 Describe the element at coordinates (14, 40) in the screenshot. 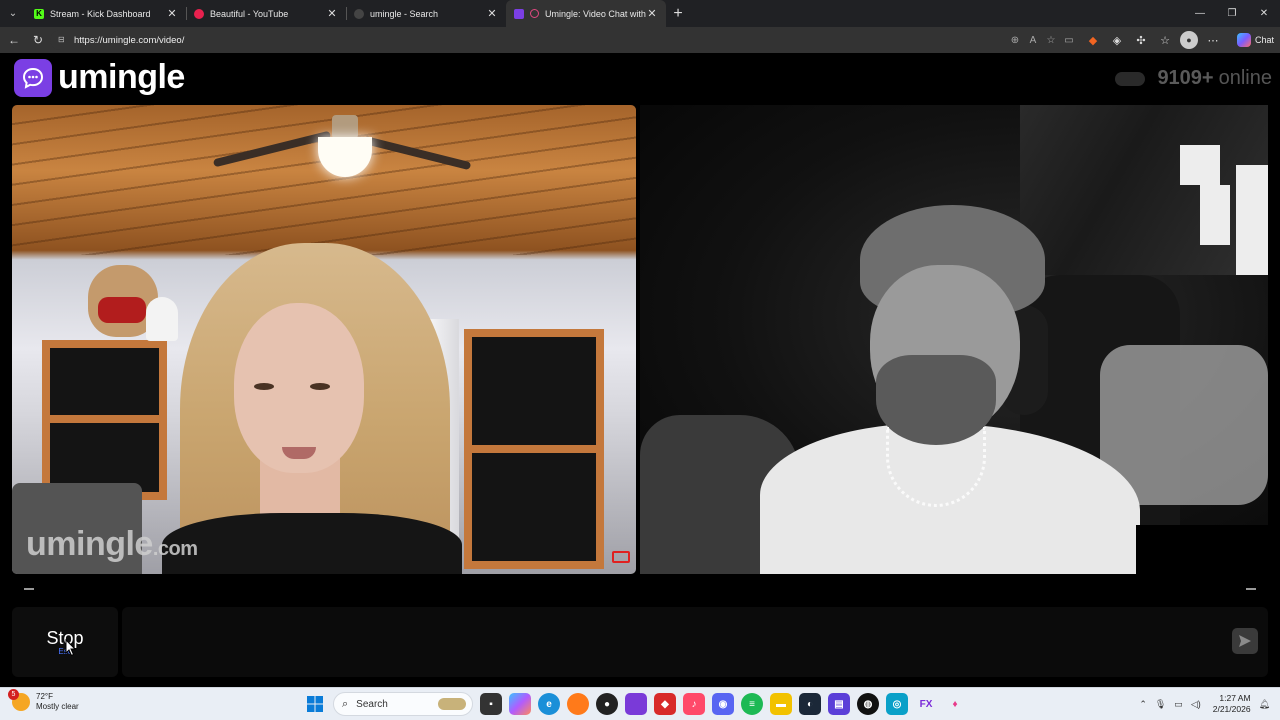

I see `back-arrow-icon: ←` at that location.